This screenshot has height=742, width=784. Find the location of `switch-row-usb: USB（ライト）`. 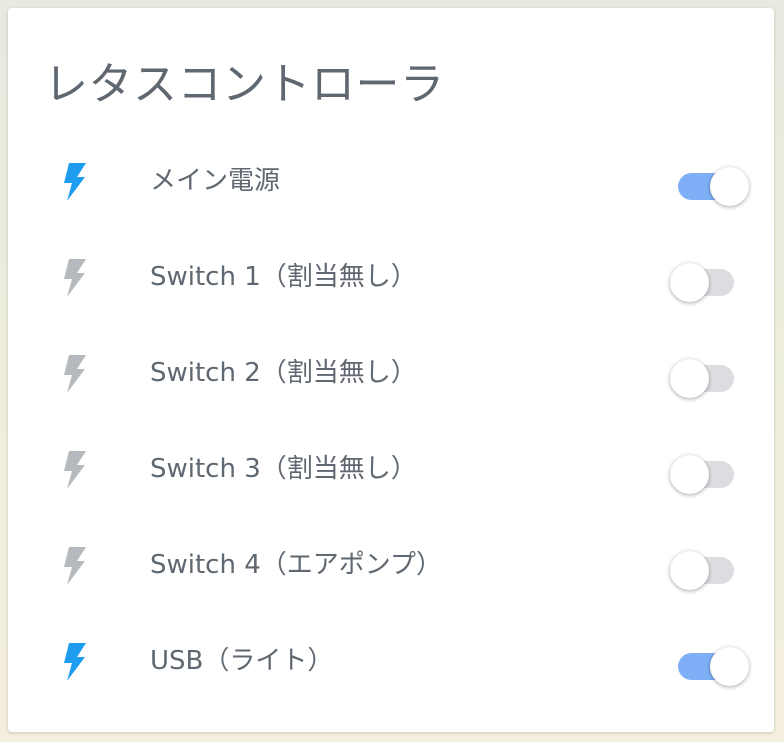

switch-row-usb: USB（ライト） is located at coordinates (391, 662).